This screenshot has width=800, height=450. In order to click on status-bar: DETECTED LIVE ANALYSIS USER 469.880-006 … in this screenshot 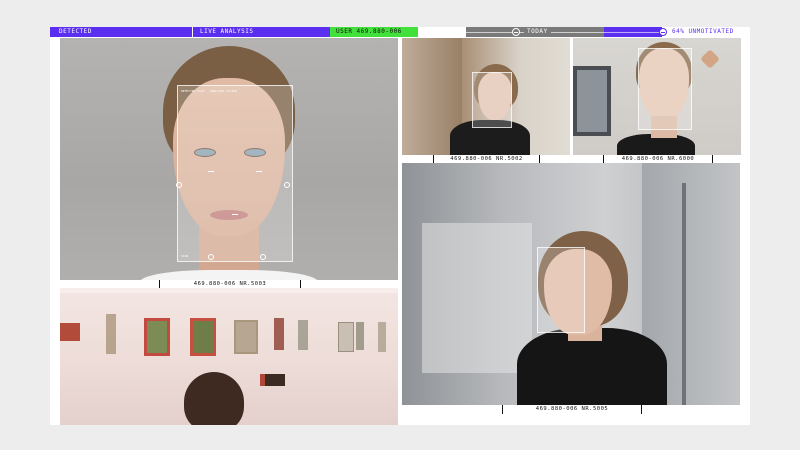, I will do `click(400, 32)`.